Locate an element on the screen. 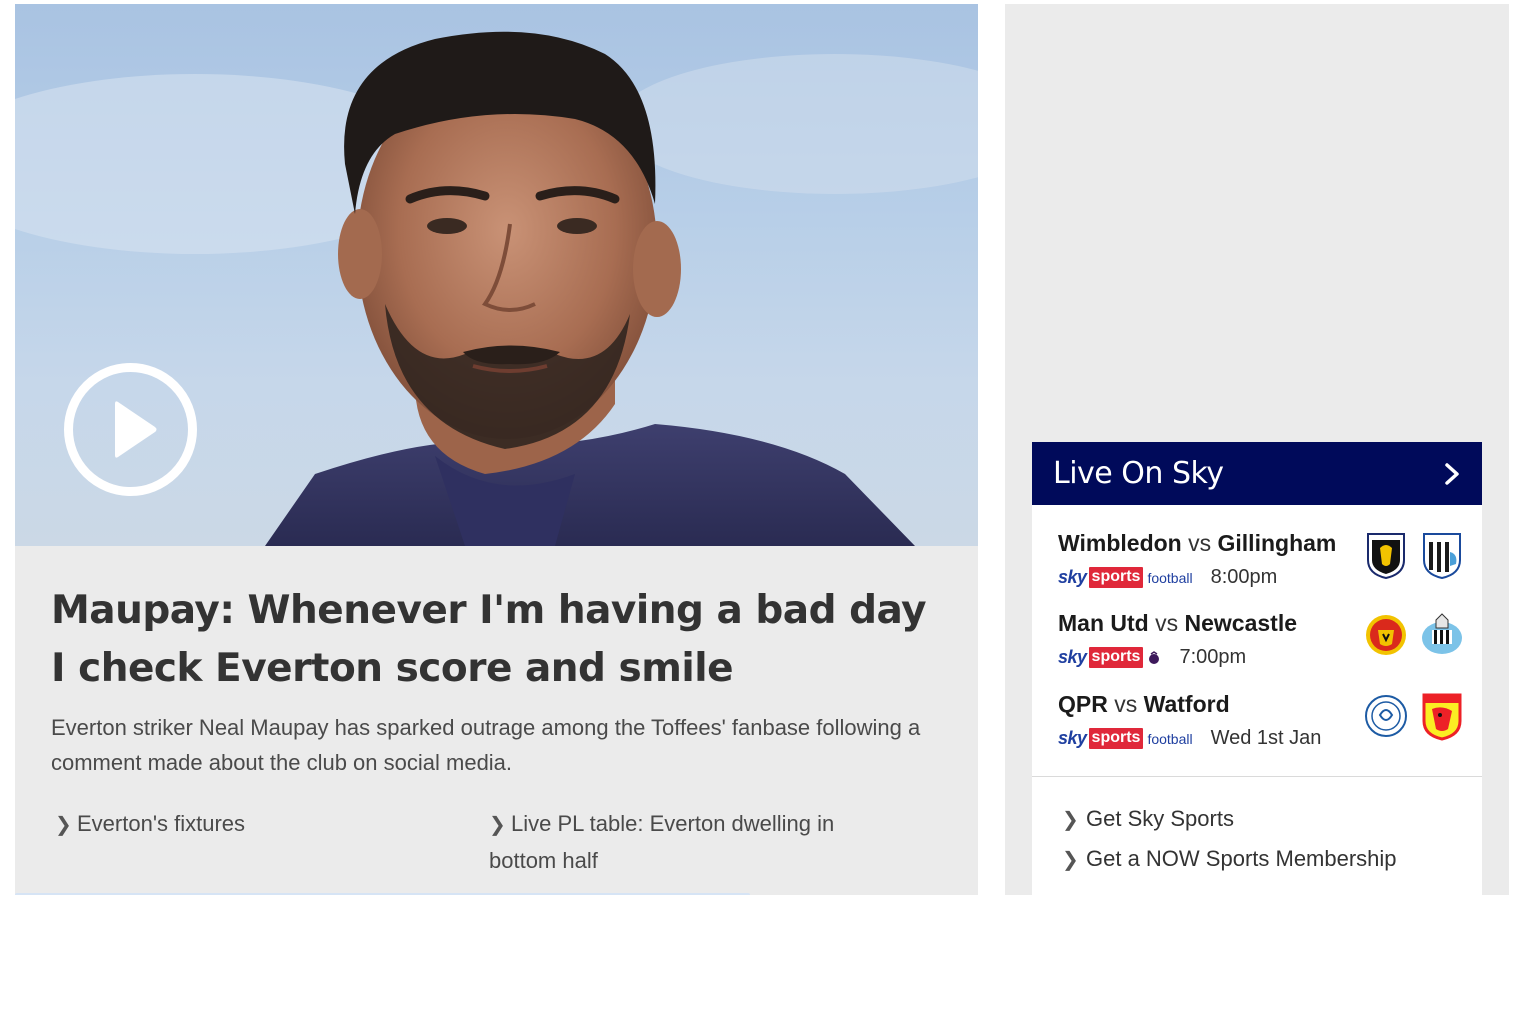 Image resolution: width=1523 pixels, height=1036 pixels. get-sky-sports-link: ❯ Get Sky Sports is located at coordinates (1148, 819).